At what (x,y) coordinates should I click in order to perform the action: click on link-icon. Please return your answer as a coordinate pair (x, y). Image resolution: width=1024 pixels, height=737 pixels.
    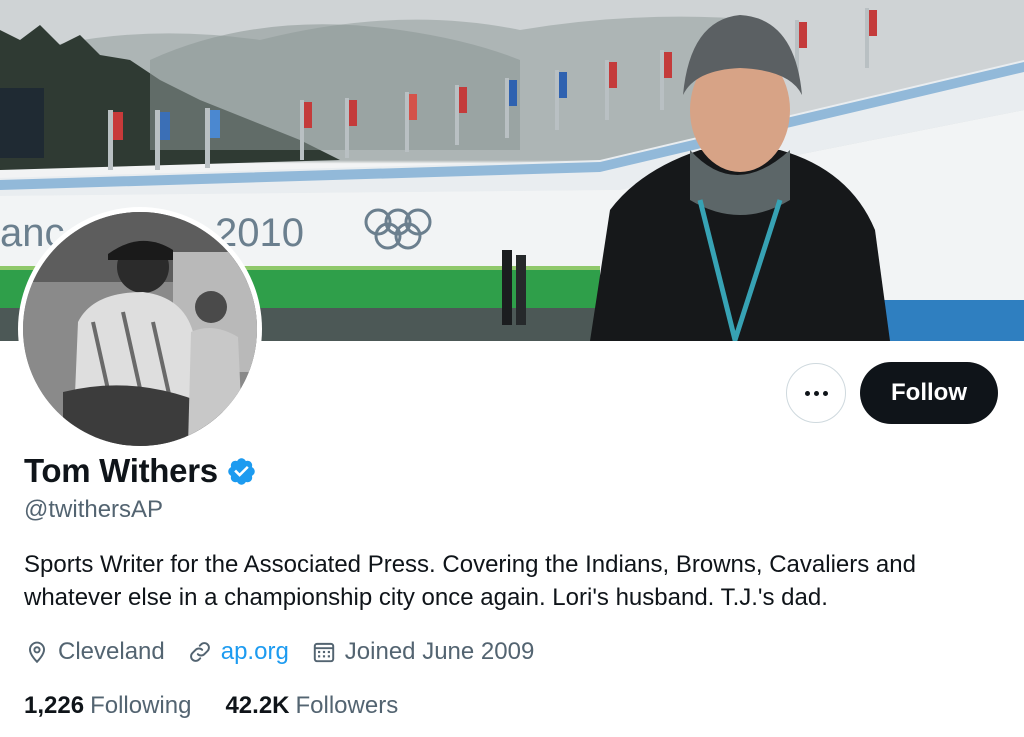
    Looking at the image, I should click on (199, 652).